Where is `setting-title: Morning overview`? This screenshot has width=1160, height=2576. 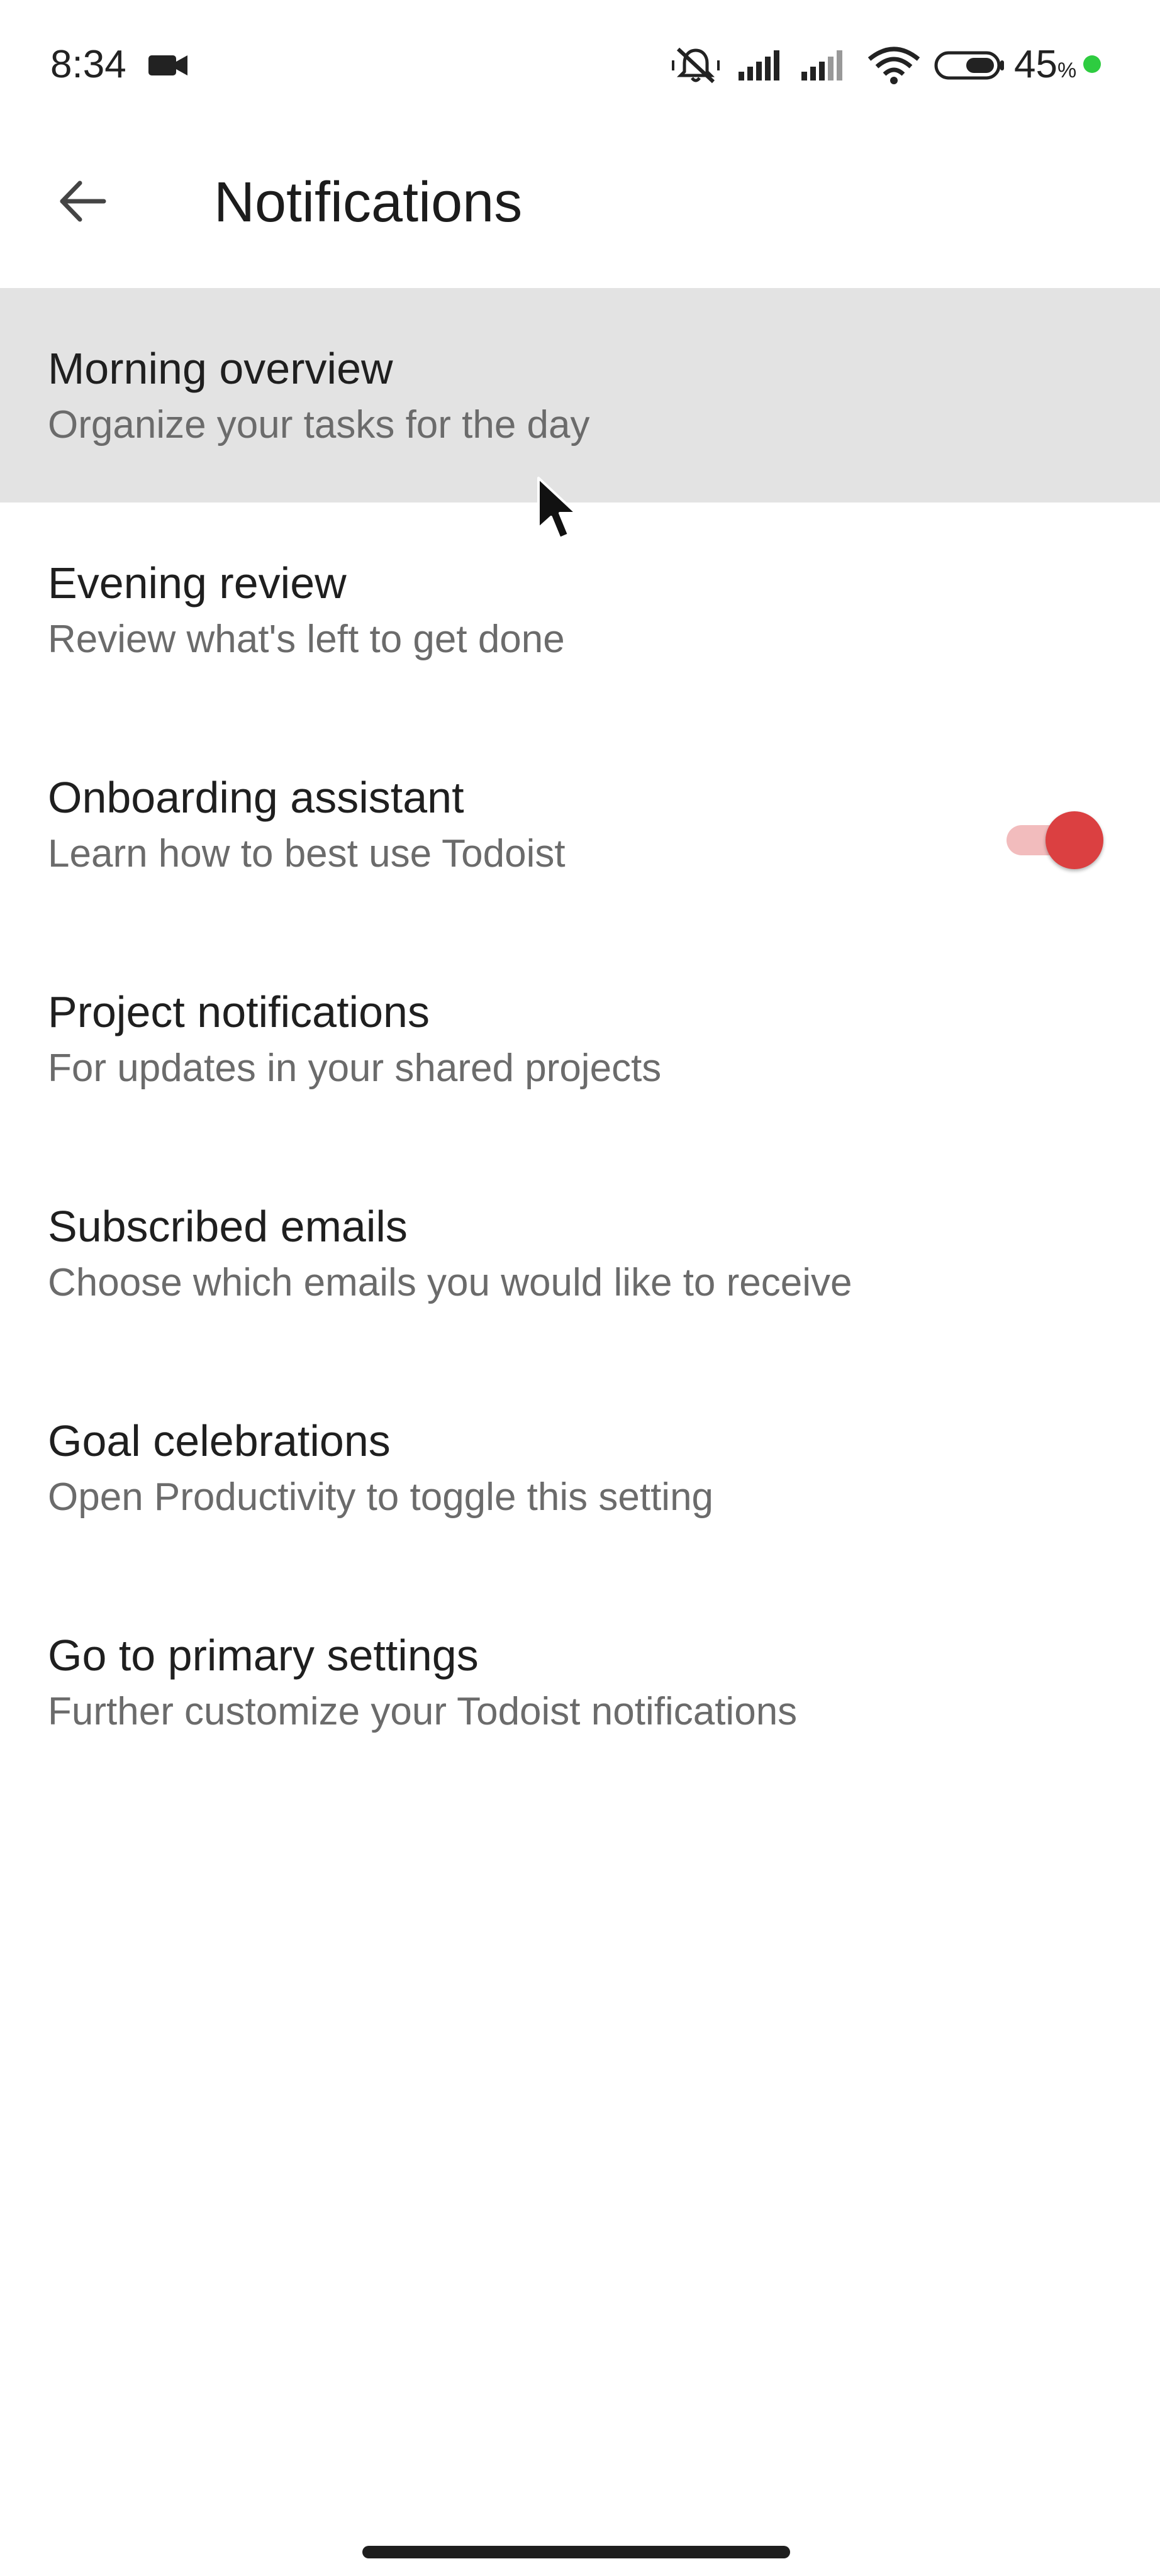 setting-title: Morning overview is located at coordinates (221, 368).